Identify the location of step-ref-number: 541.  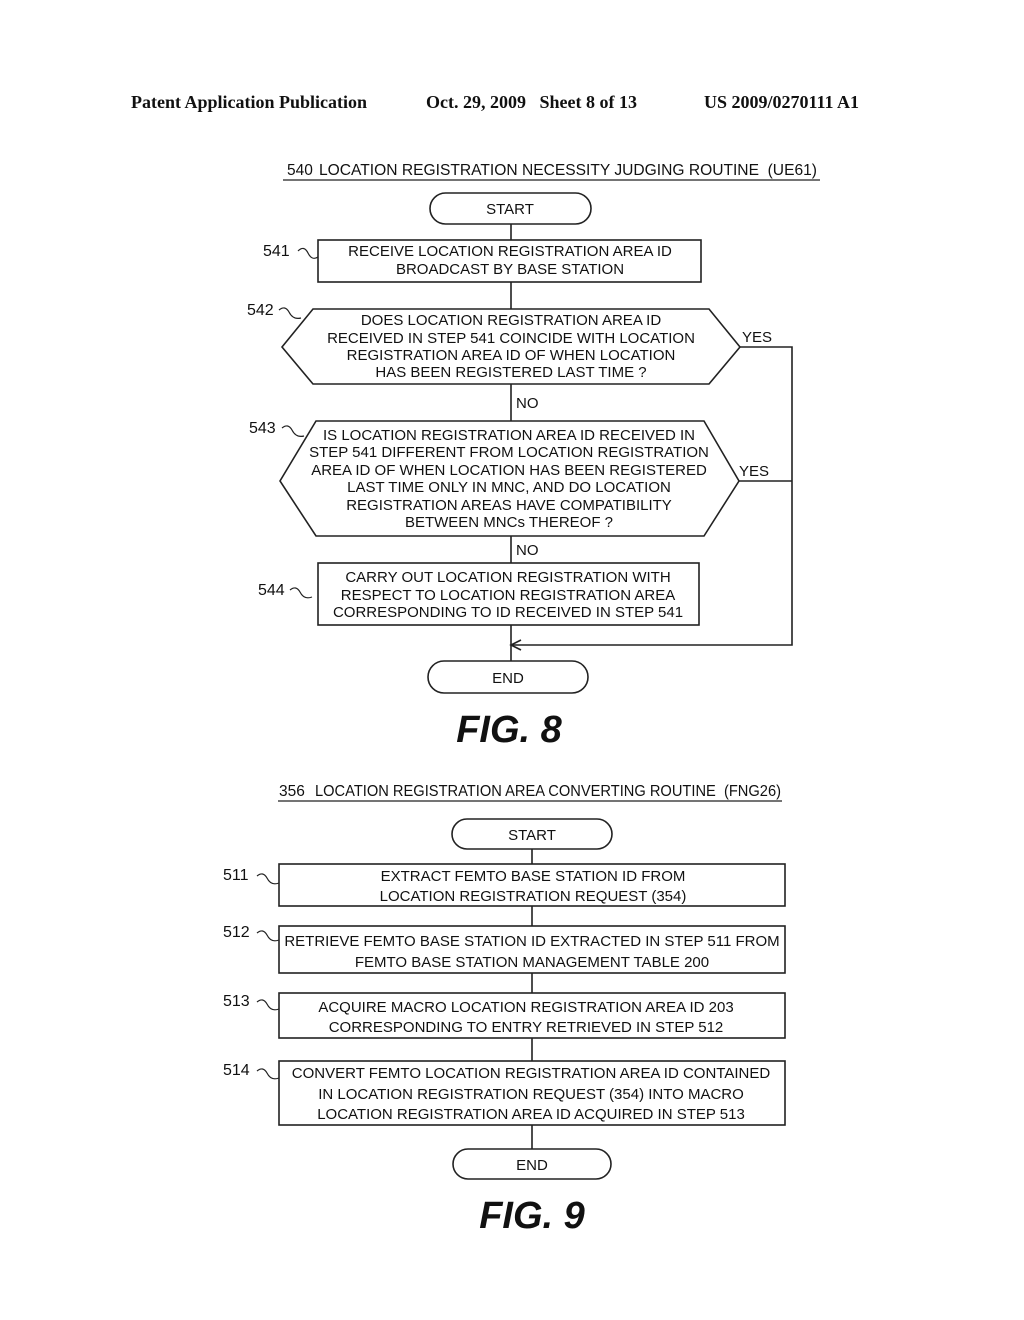
(276, 251).